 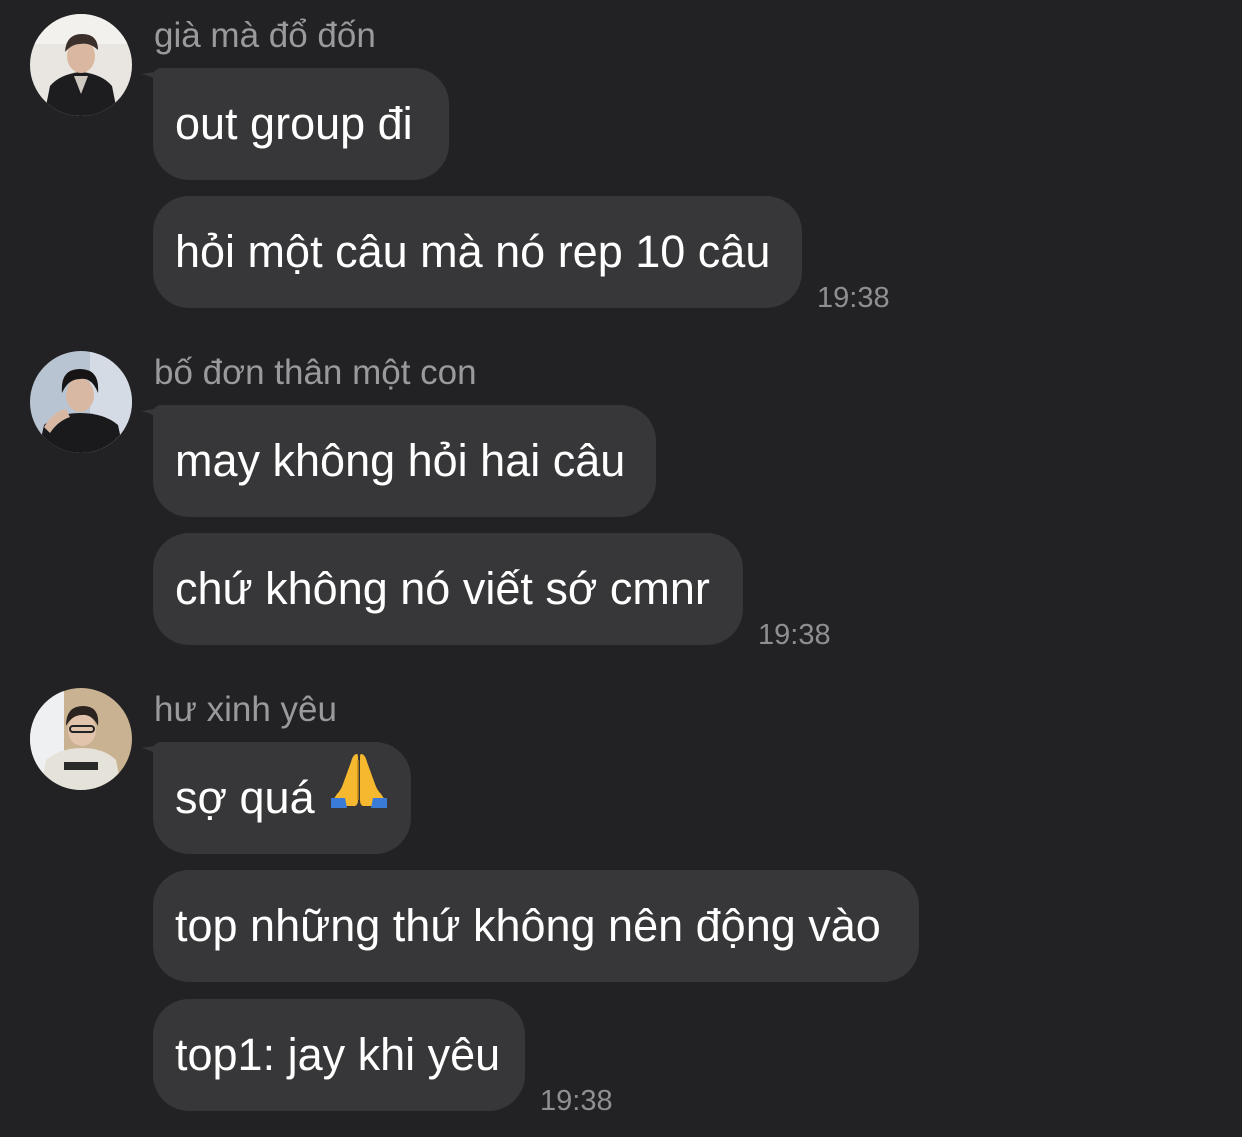 I want to click on message-bubble: top những thứ không nên động vào, so click(x=536, y=926).